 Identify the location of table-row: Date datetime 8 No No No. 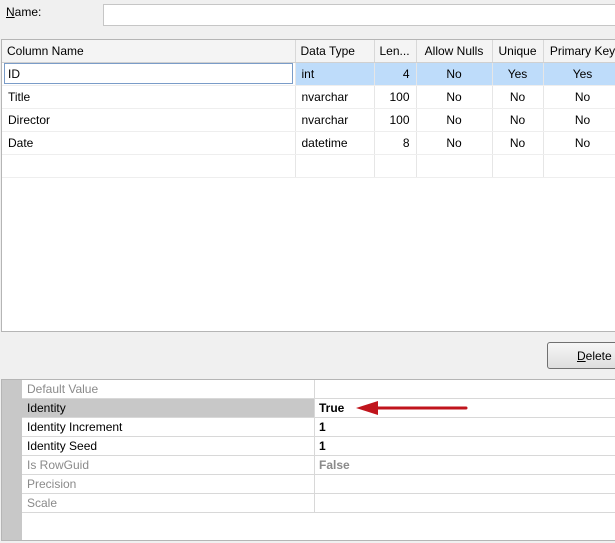
(308, 143).